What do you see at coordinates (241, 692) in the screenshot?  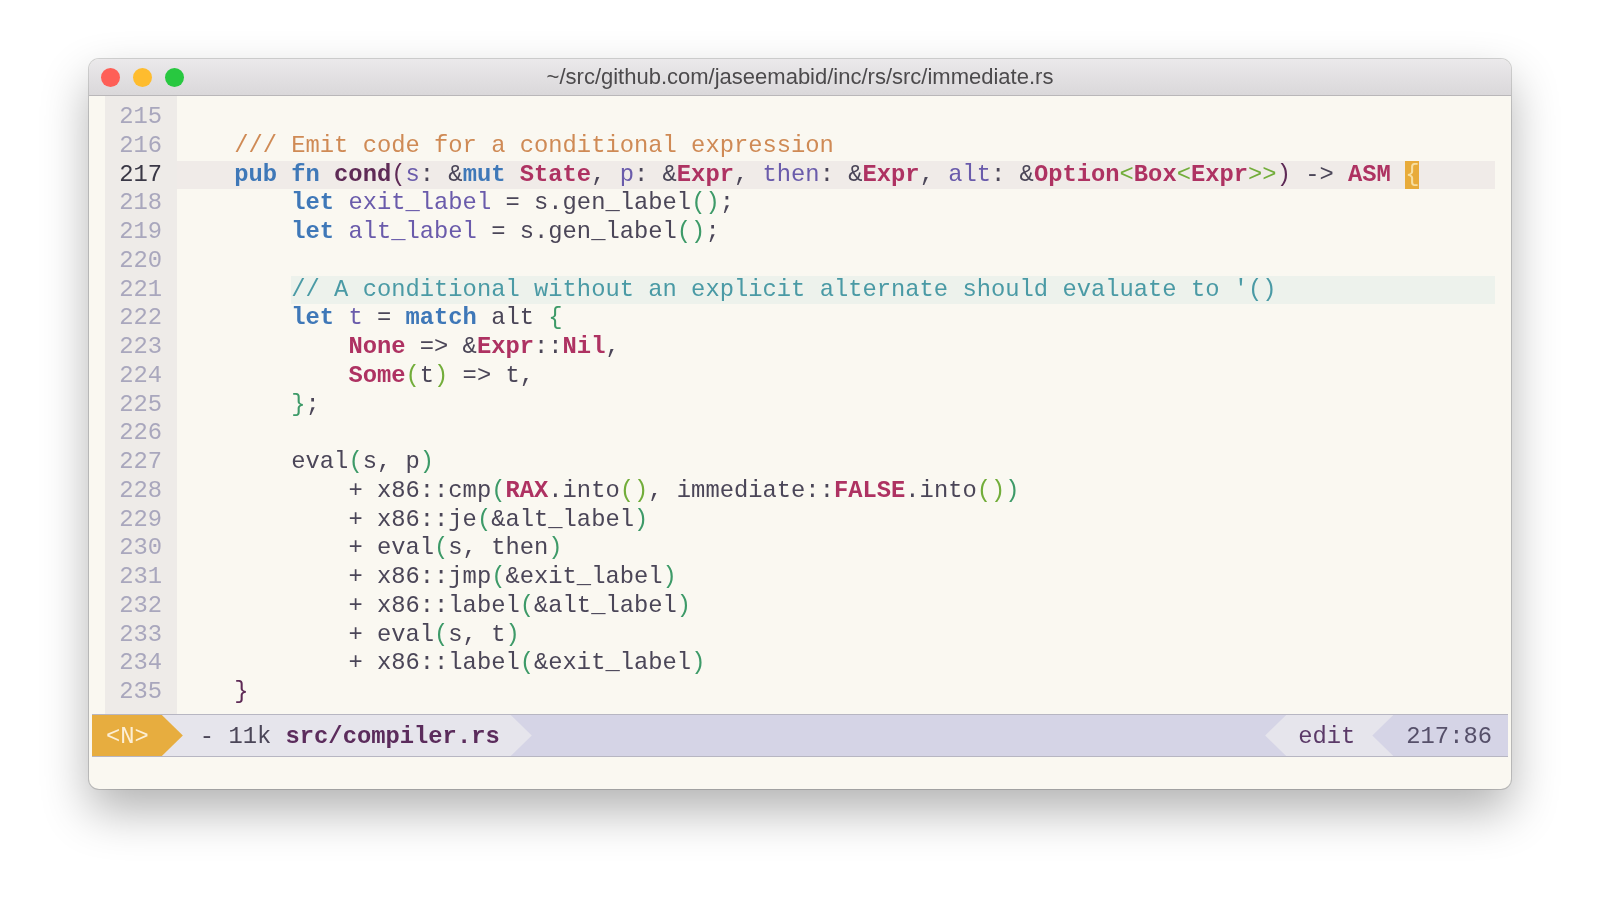 I see `code-line: }` at bounding box center [241, 692].